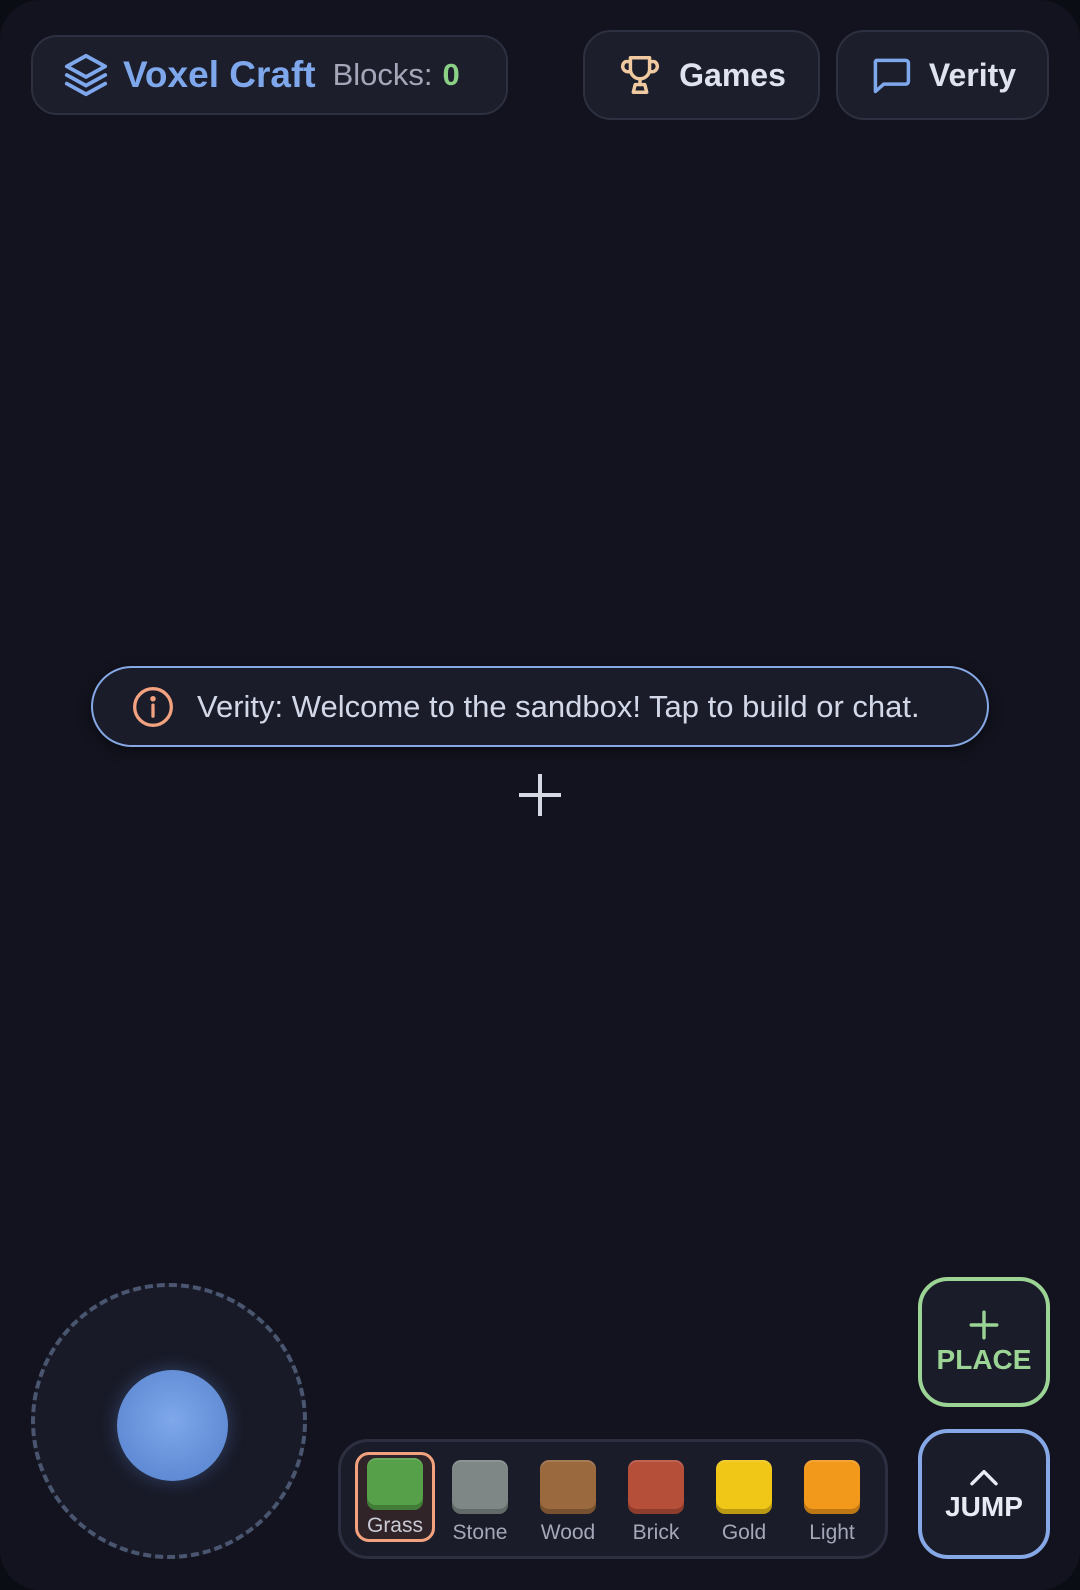 This screenshot has height=1590, width=1080. I want to click on slot-label: Light, so click(832, 1532).